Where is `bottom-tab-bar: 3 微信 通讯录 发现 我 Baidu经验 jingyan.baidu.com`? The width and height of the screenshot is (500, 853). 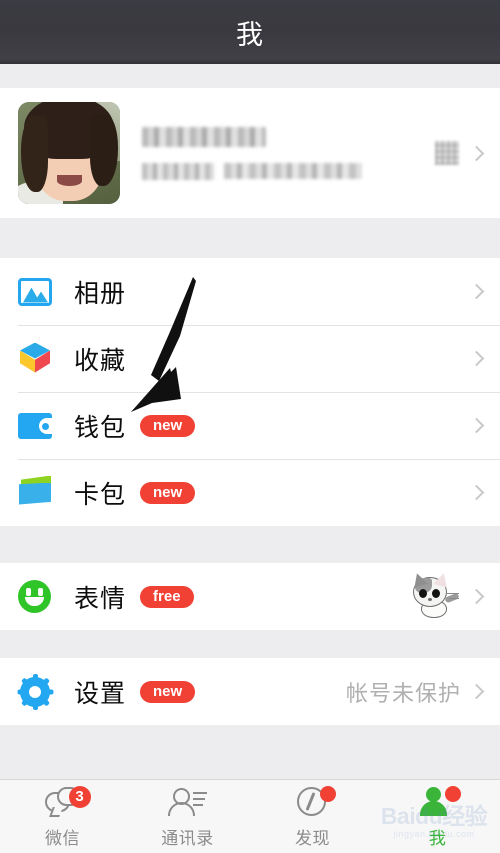
bottom-tab-bar: 3 微信 通讯录 发现 我 Baidu经验 jingyan.baidu.com is located at coordinates (250, 816).